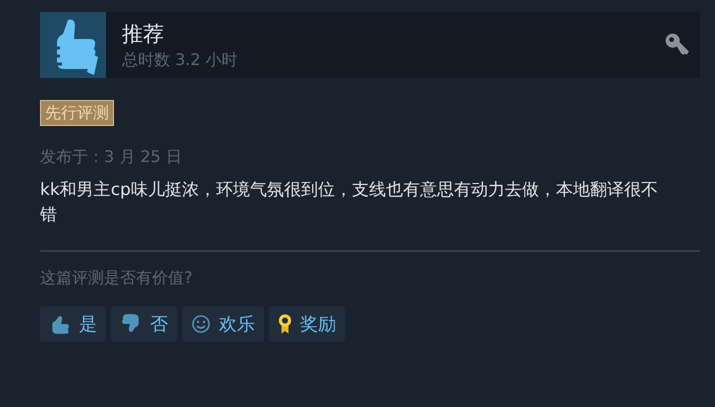 The width and height of the screenshot is (715, 407). What do you see at coordinates (73, 45) in the screenshot?
I see `thumbs-up-icon` at bounding box center [73, 45].